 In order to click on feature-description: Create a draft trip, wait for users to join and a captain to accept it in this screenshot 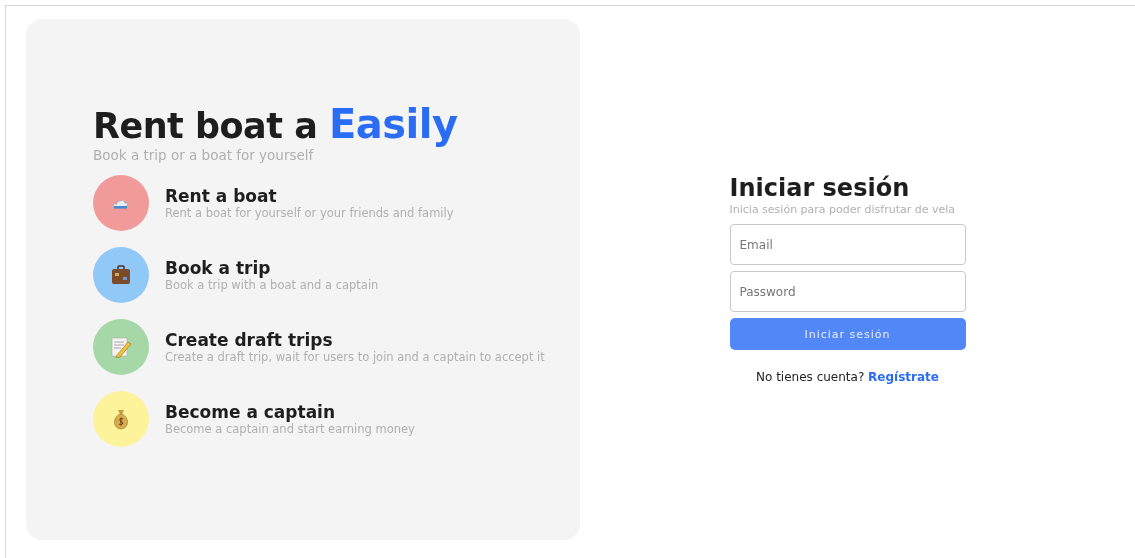, I will do `click(355, 357)`.